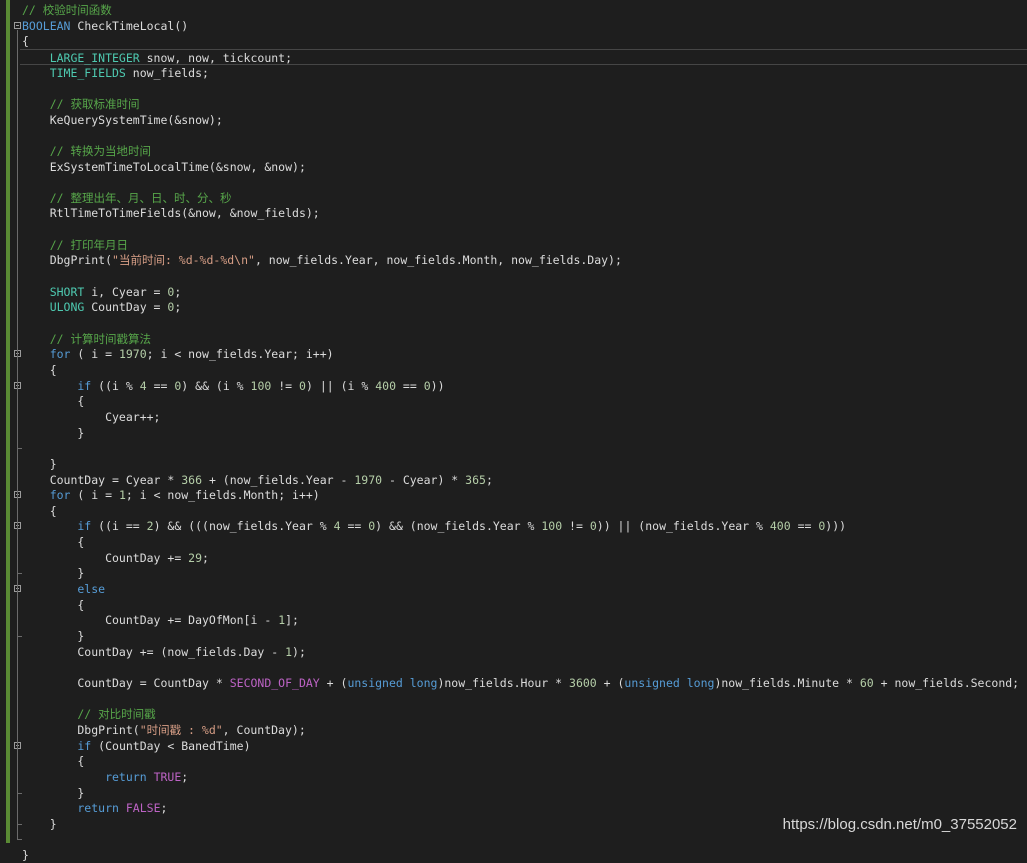 The width and height of the screenshot is (1027, 863). I want to click on code-line: if (CountDay < BanedTime), so click(513, 746).